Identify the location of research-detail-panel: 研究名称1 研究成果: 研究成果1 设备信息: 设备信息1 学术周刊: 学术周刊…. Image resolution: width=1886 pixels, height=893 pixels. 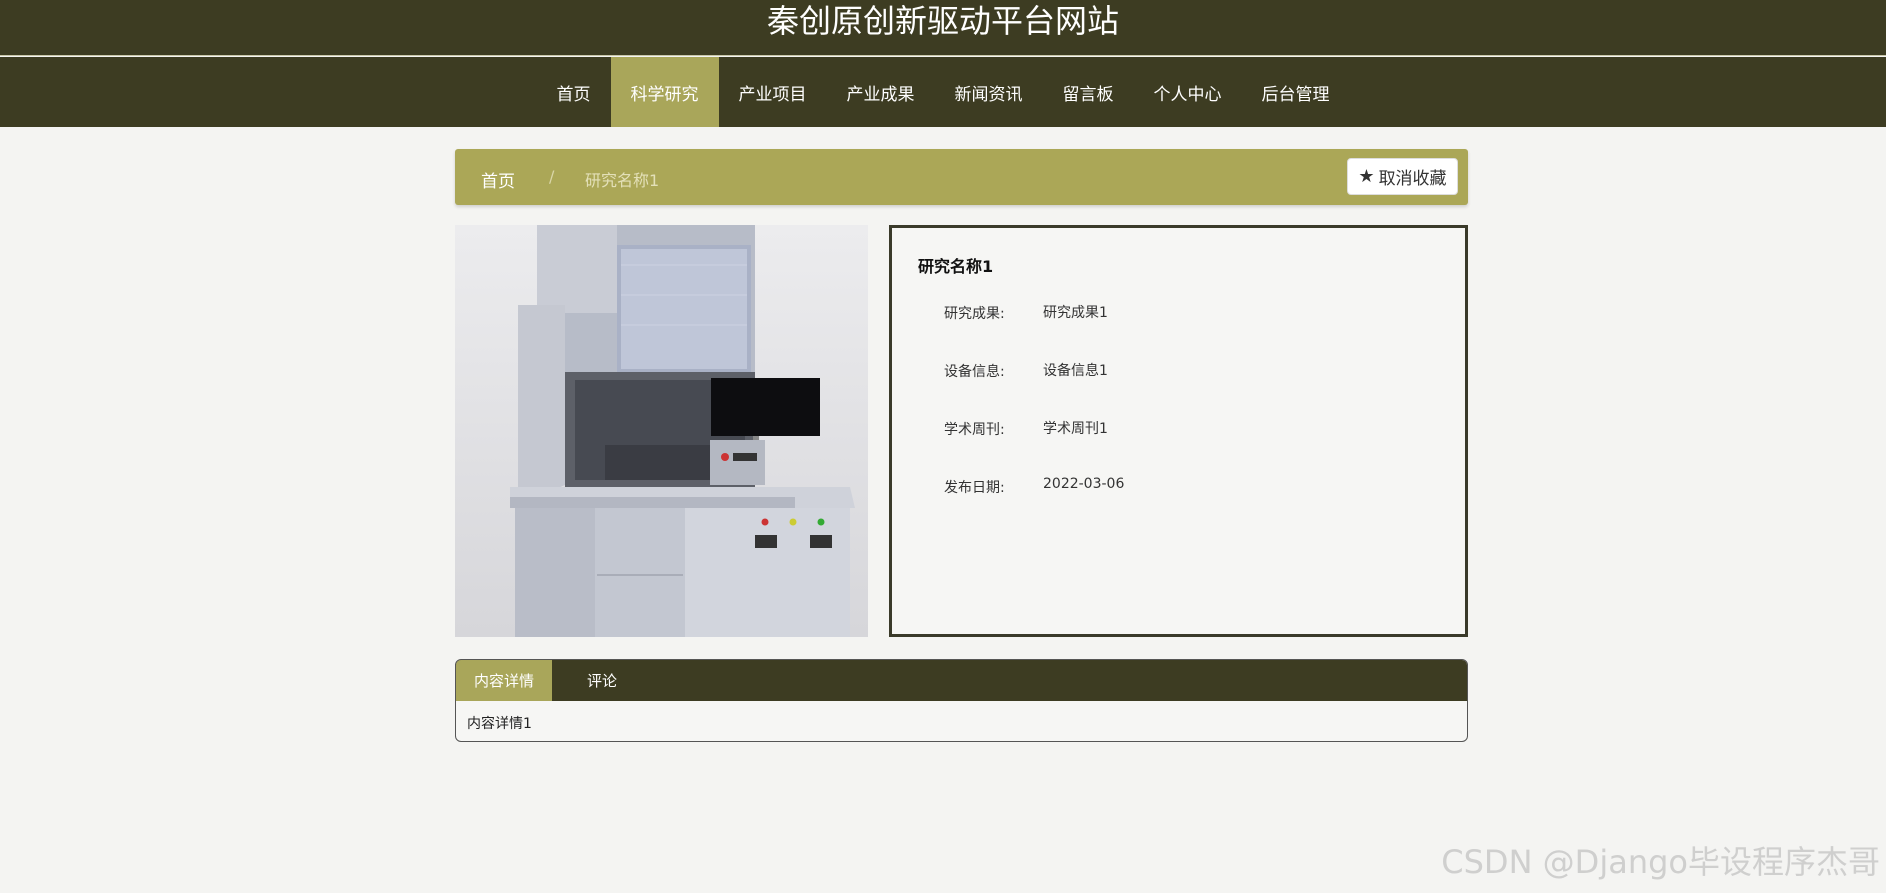
(1178, 431).